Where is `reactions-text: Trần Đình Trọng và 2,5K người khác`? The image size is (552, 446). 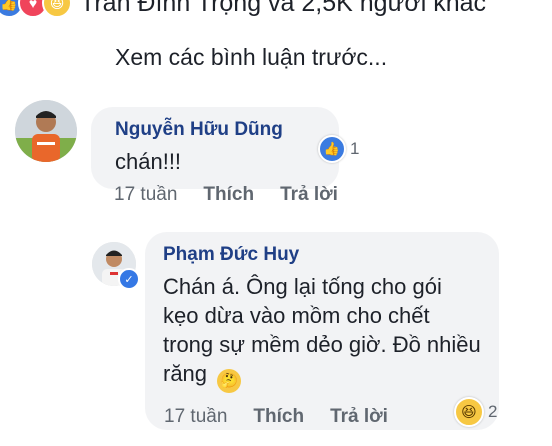
reactions-text: Trần Đình Trọng và 2,5K người khác is located at coordinates (283, 9).